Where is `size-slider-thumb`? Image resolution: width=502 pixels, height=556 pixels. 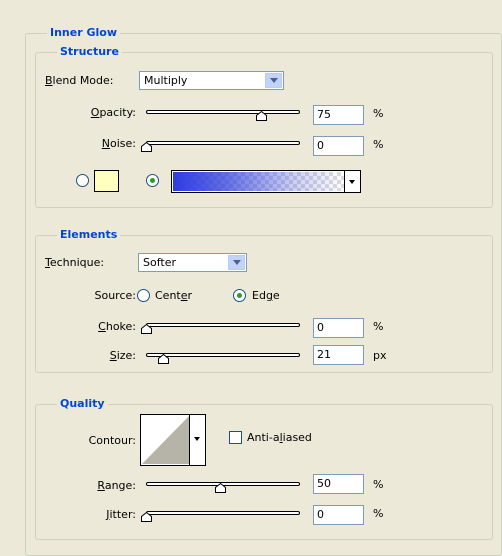 size-slider-thumb is located at coordinates (163, 359).